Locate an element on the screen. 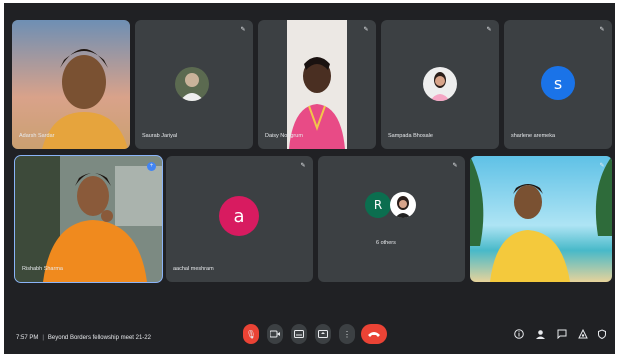  host-controls-icon is located at coordinates (602, 334).